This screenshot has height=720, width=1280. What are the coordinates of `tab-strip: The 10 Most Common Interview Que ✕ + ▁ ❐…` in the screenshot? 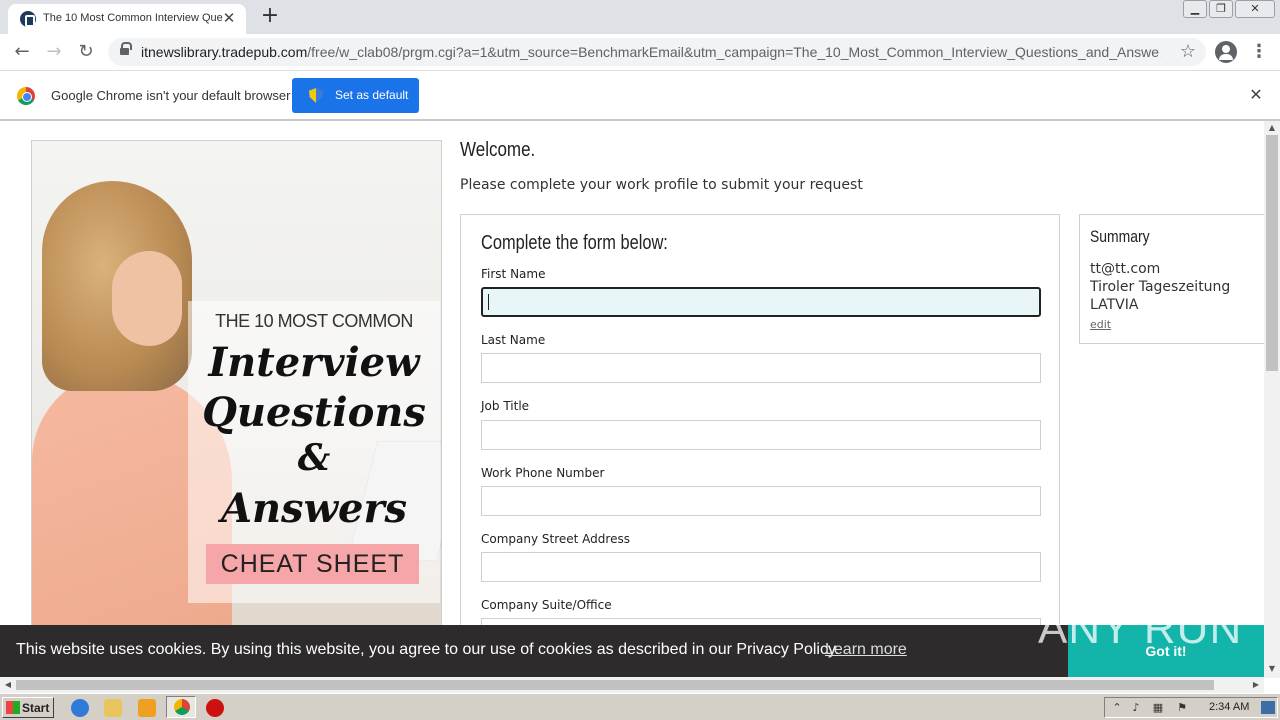 It's located at (640, 17).